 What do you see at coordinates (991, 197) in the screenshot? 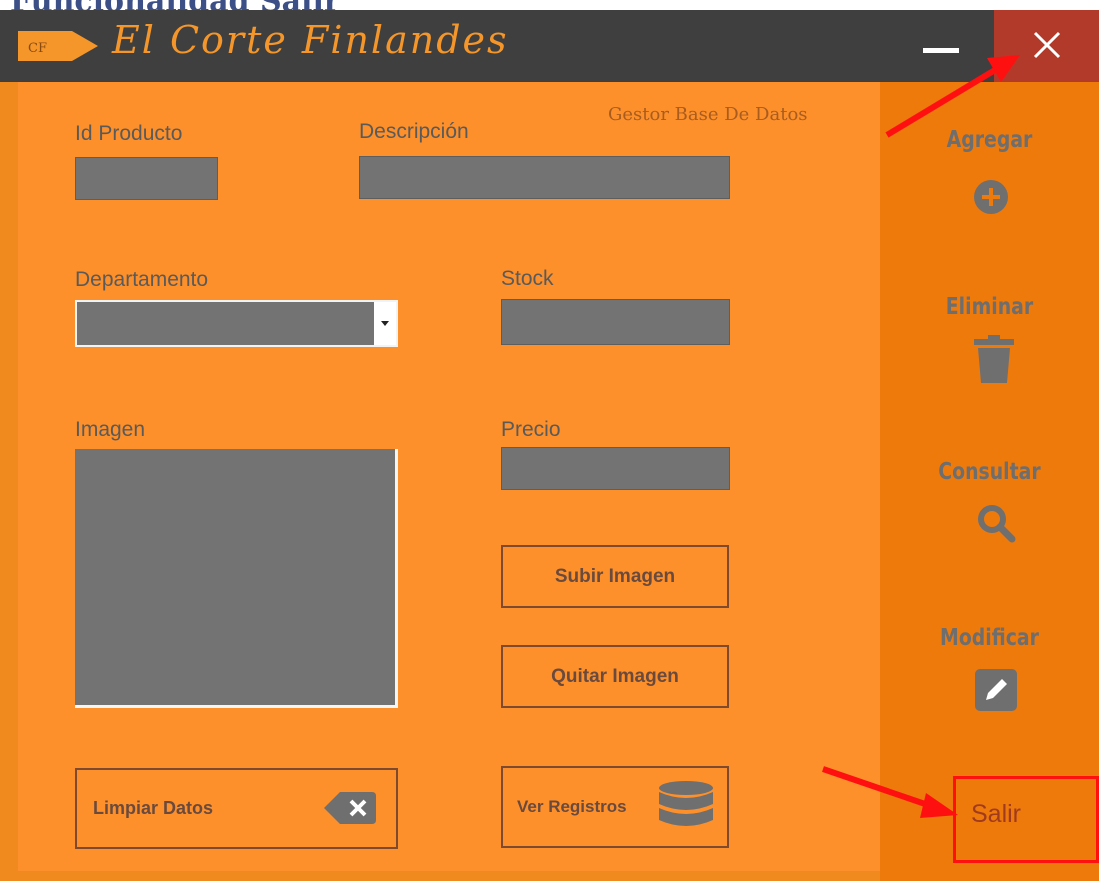
I see `plus-circle-icon` at bounding box center [991, 197].